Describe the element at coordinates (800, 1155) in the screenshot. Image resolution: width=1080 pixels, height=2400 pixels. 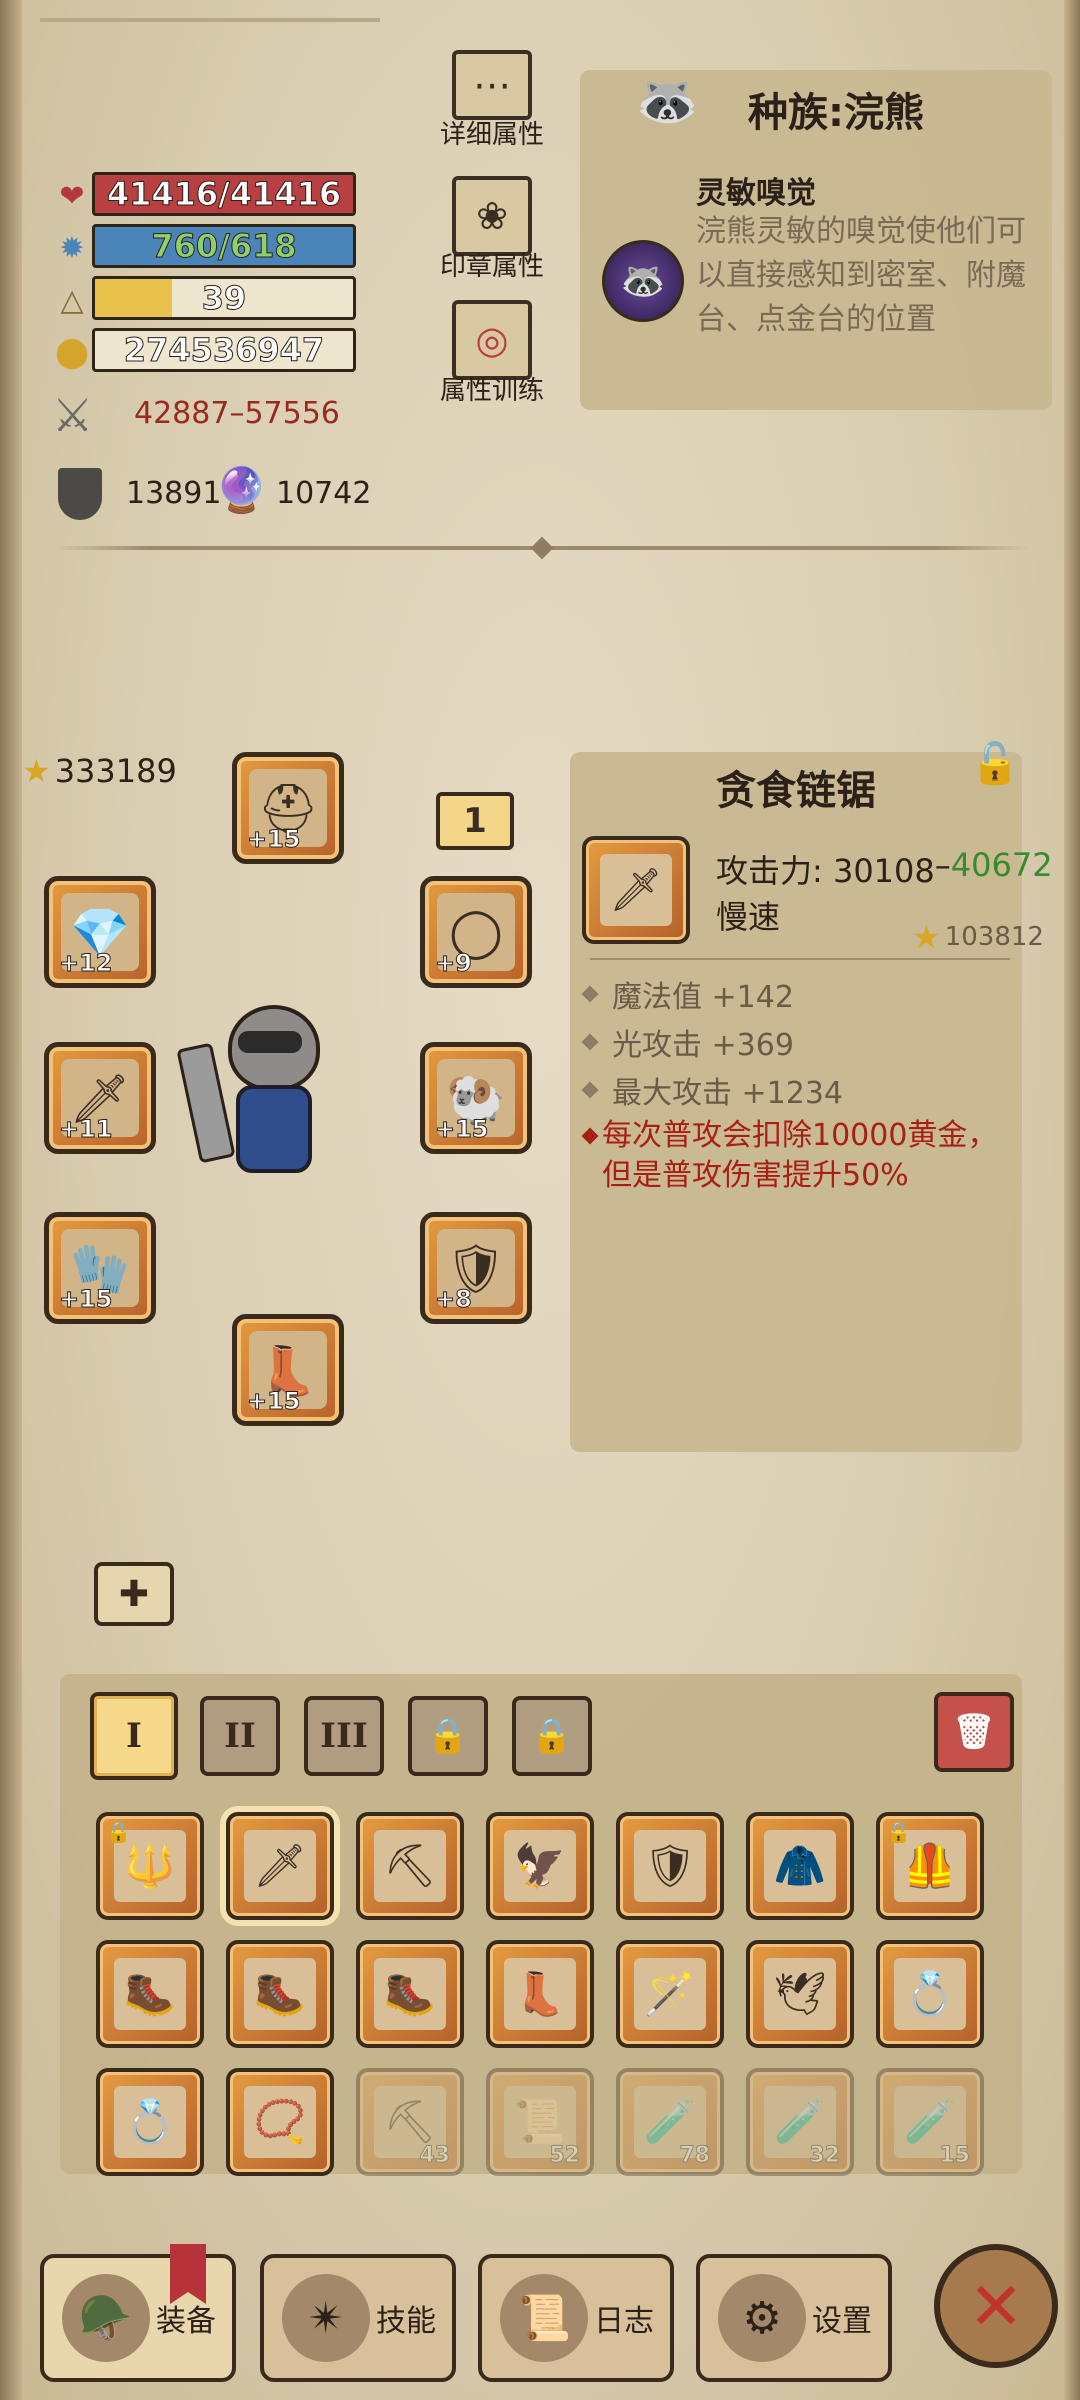
I see `item-special-text: 每次普攻会扣除10000黄金，但是普攻伤害提升50%` at that location.